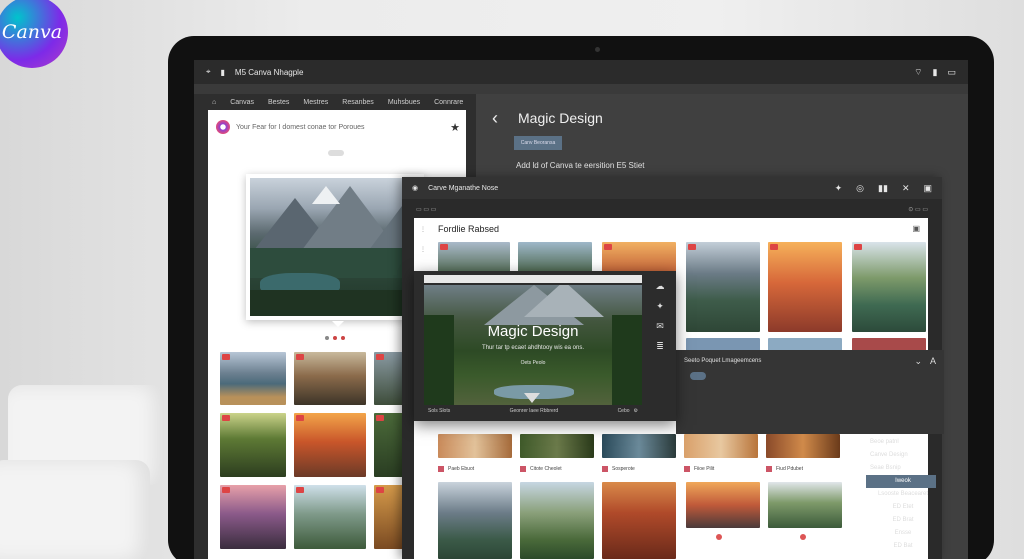  What do you see at coordinates (672, 209) in the screenshot?
I see `panel-subbar: ▭ ▭ ▭ ⊙ ▭ ▭` at bounding box center [672, 209].